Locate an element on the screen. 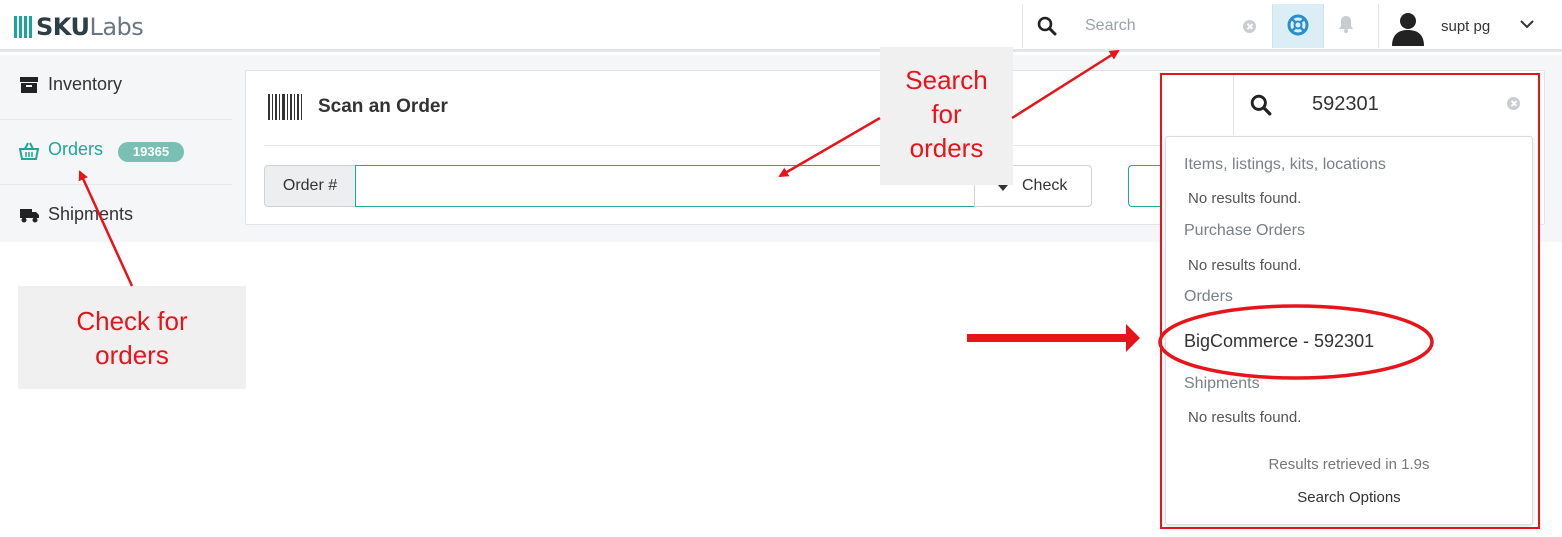  search-callout-line: for is located at coordinates (946, 114).